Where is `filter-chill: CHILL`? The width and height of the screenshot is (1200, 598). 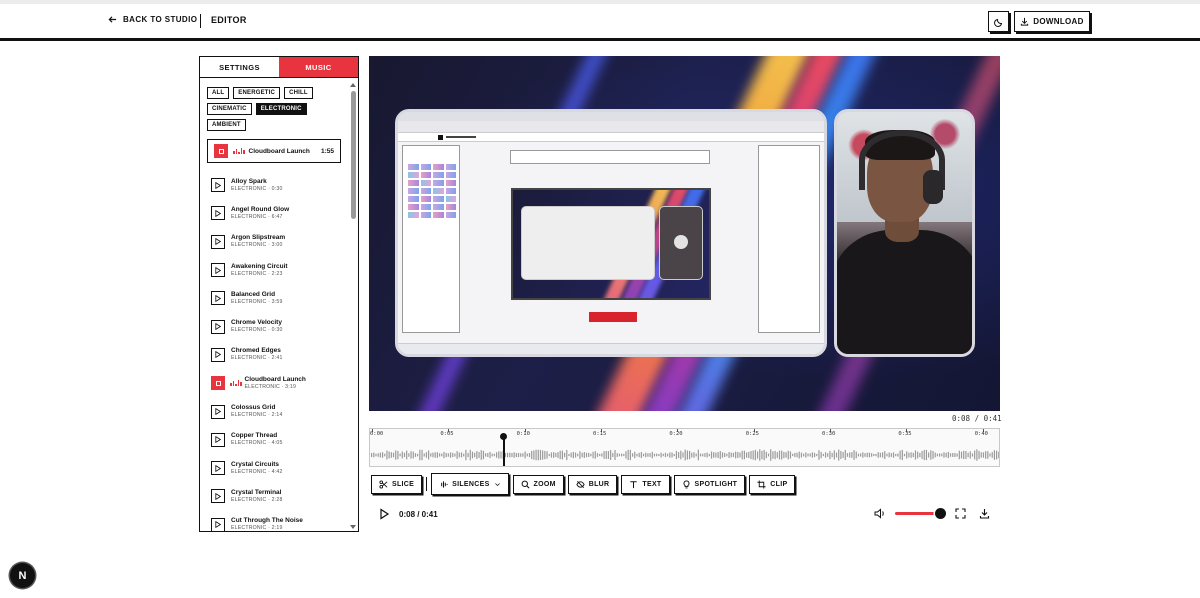 filter-chill: CHILL is located at coordinates (298, 93).